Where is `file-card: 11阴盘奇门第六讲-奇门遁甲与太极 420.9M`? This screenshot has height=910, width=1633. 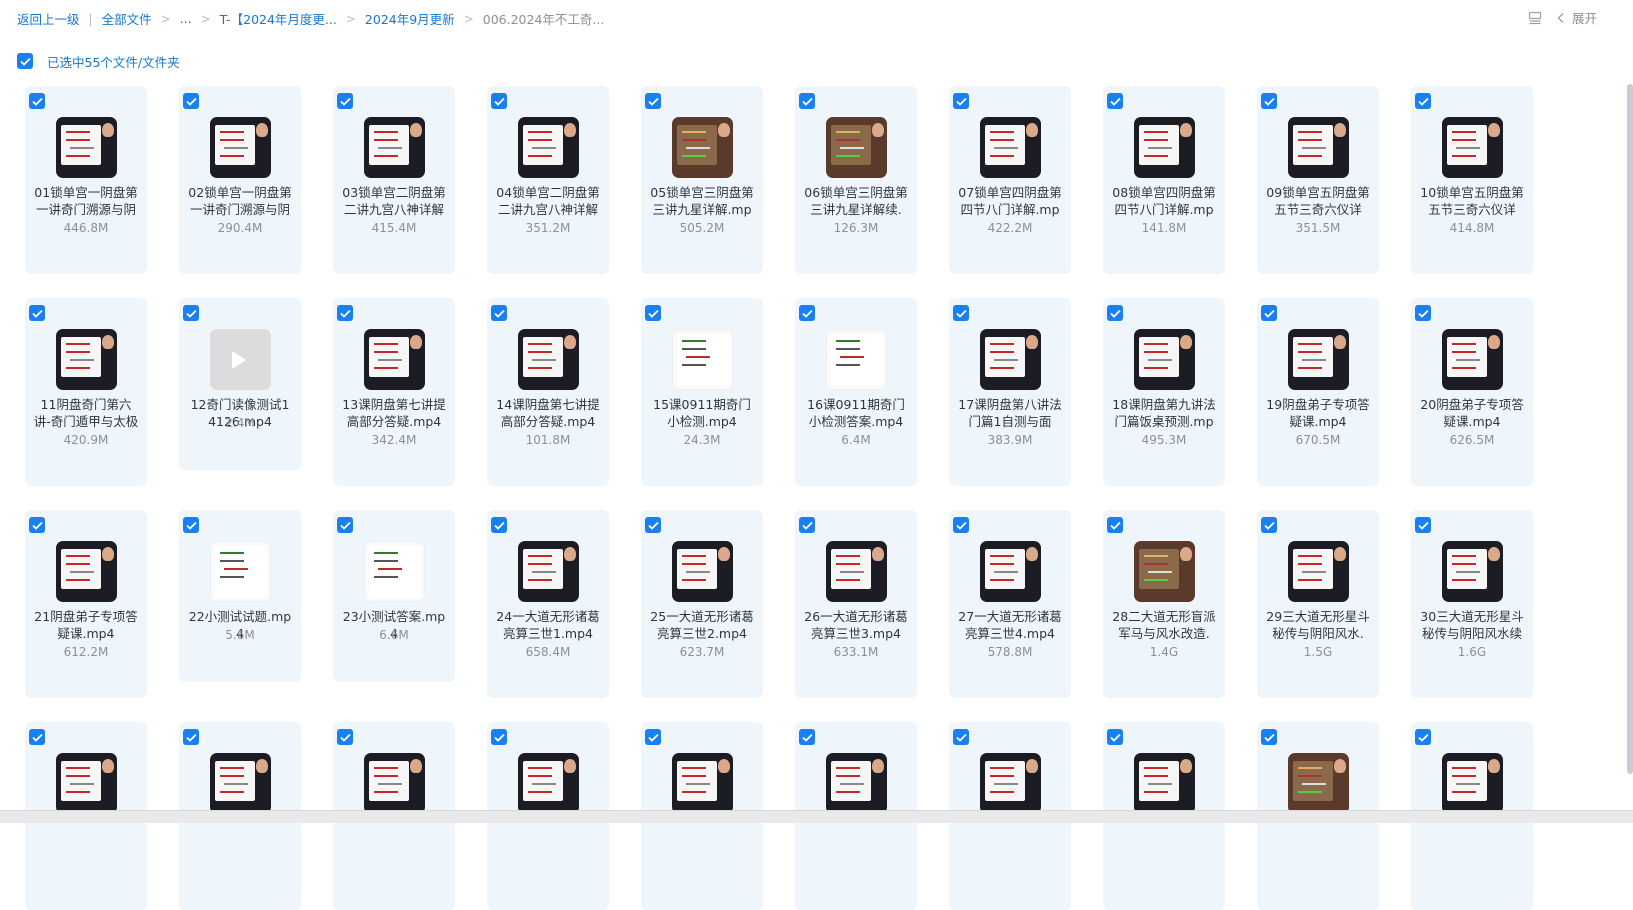 file-card: 11阴盘奇门第六讲-奇门遁甲与太极 420.9M is located at coordinates (86, 392).